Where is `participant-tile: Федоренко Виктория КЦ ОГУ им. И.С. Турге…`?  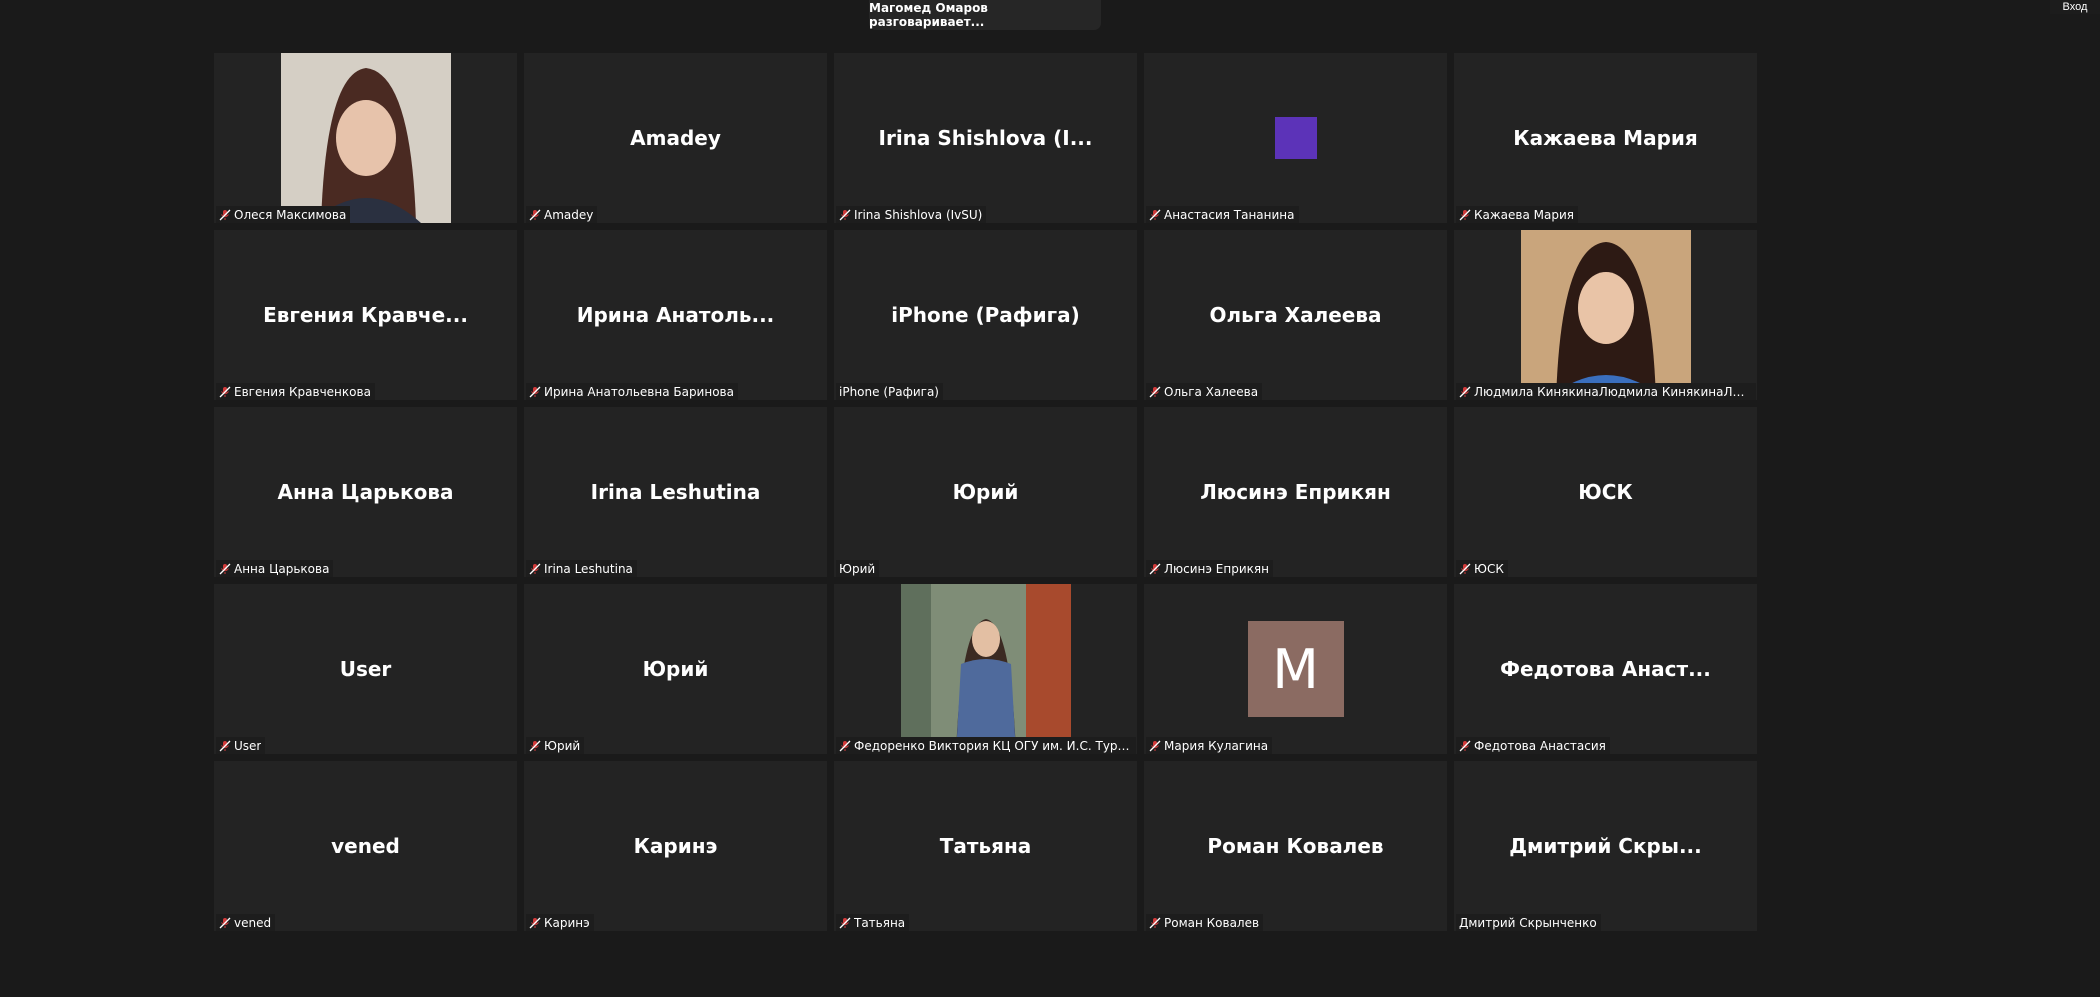
participant-tile: Федоренко Виктория КЦ ОГУ им. И.С. Турге… is located at coordinates (985, 669).